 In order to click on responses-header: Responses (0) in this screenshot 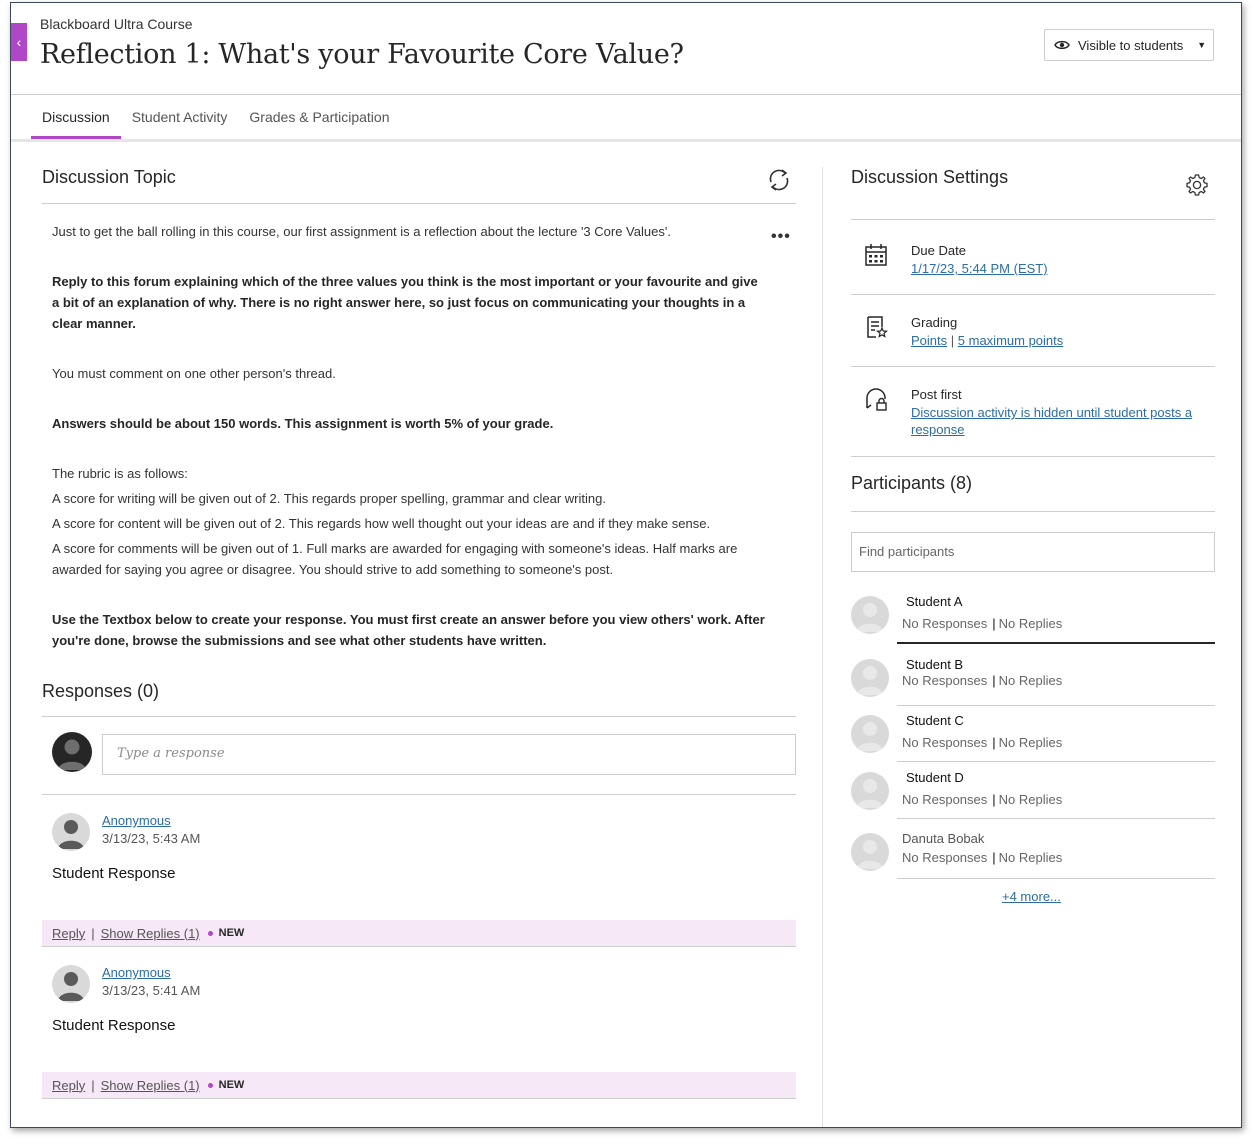, I will do `click(419, 699)`.